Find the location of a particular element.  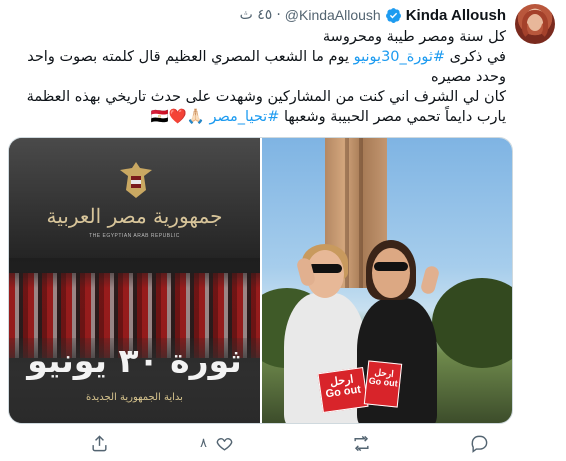

hashtag-link: #تحيا_مصر is located at coordinates (244, 117).